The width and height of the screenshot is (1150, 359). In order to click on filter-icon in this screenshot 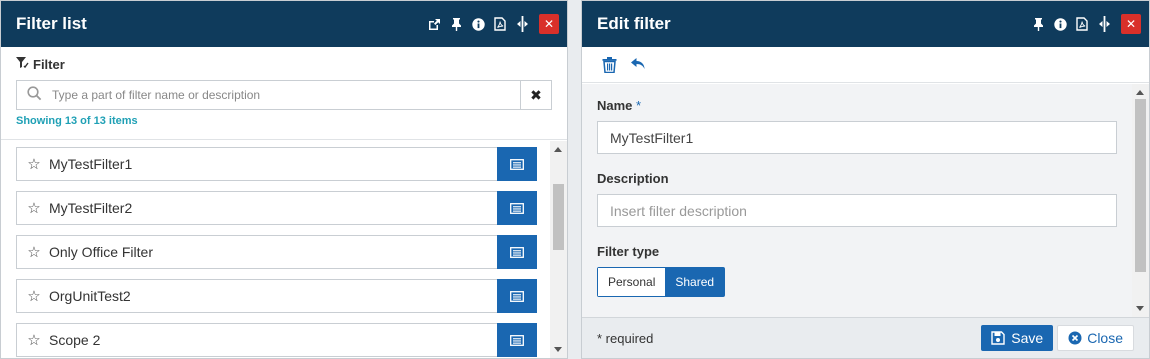, I will do `click(22, 64)`.